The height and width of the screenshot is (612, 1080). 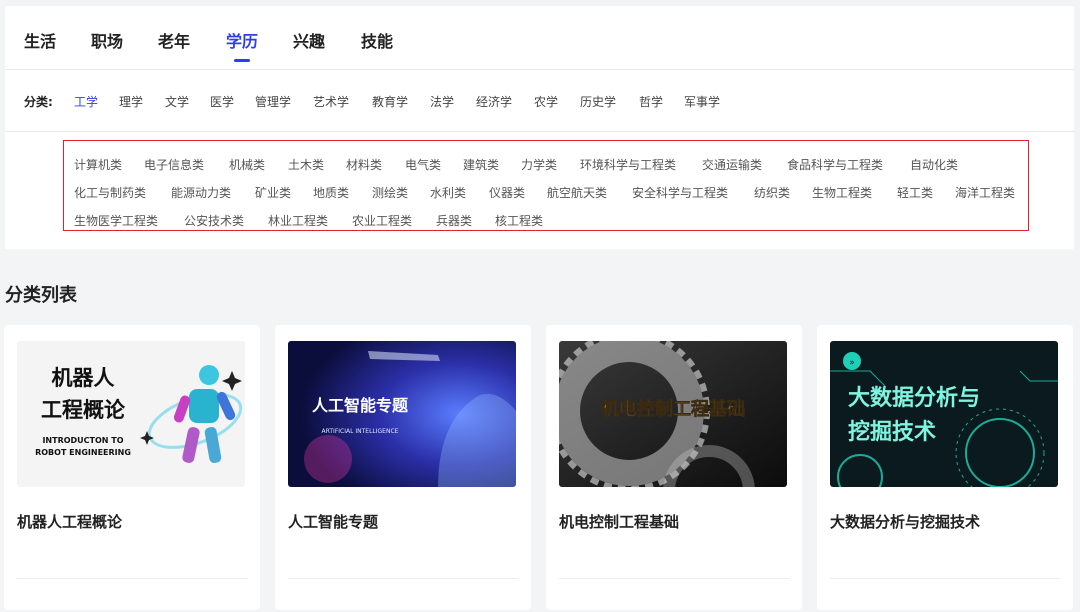 What do you see at coordinates (944, 414) in the screenshot?
I see `course-thumbnail: » 大数据分析与 挖掘技术` at bounding box center [944, 414].